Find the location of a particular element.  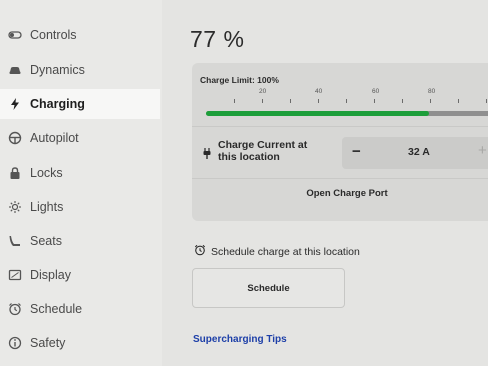

sidebar-item-label: Dynamics is located at coordinates (57, 70).